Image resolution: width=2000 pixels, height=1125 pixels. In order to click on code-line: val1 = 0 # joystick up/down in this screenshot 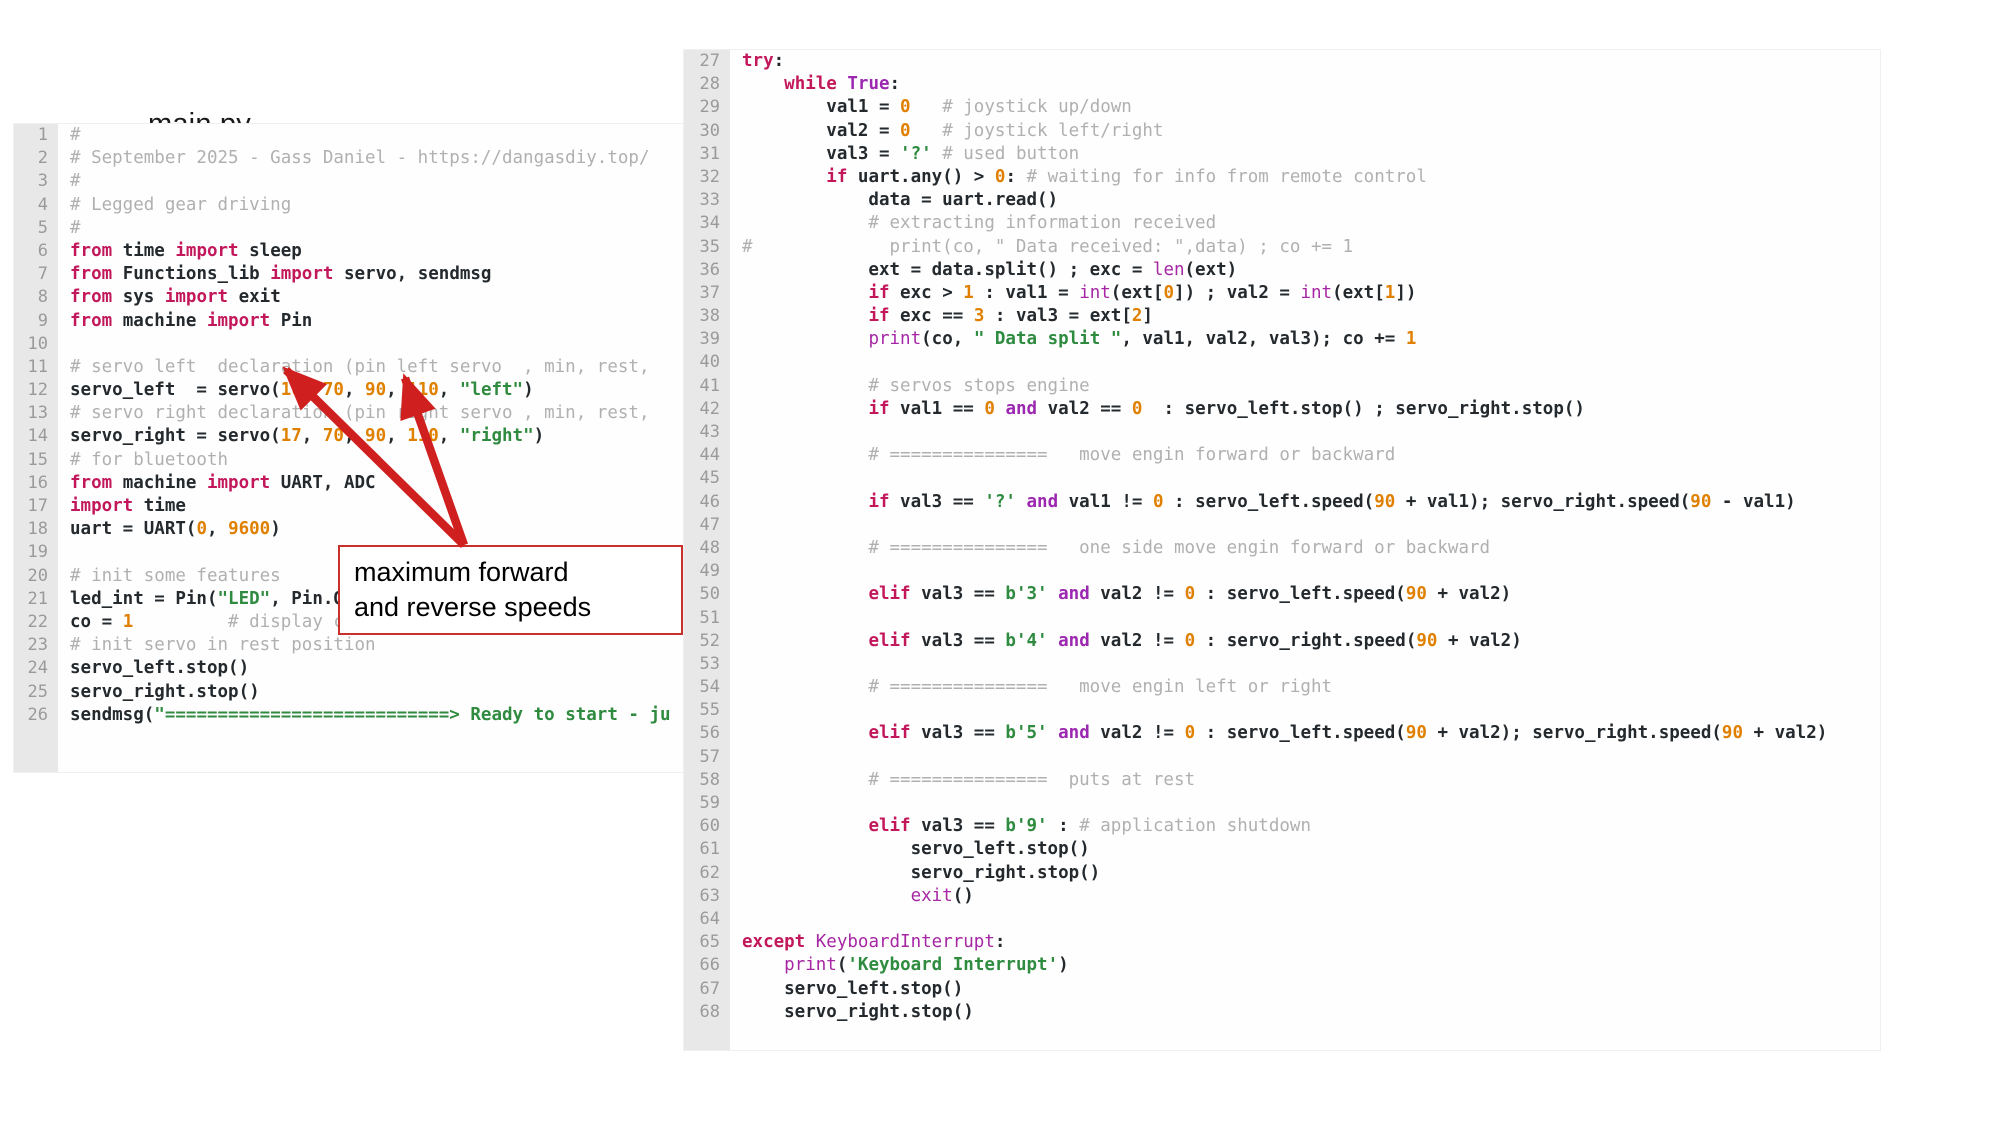, I will do `click(1305, 107)`.